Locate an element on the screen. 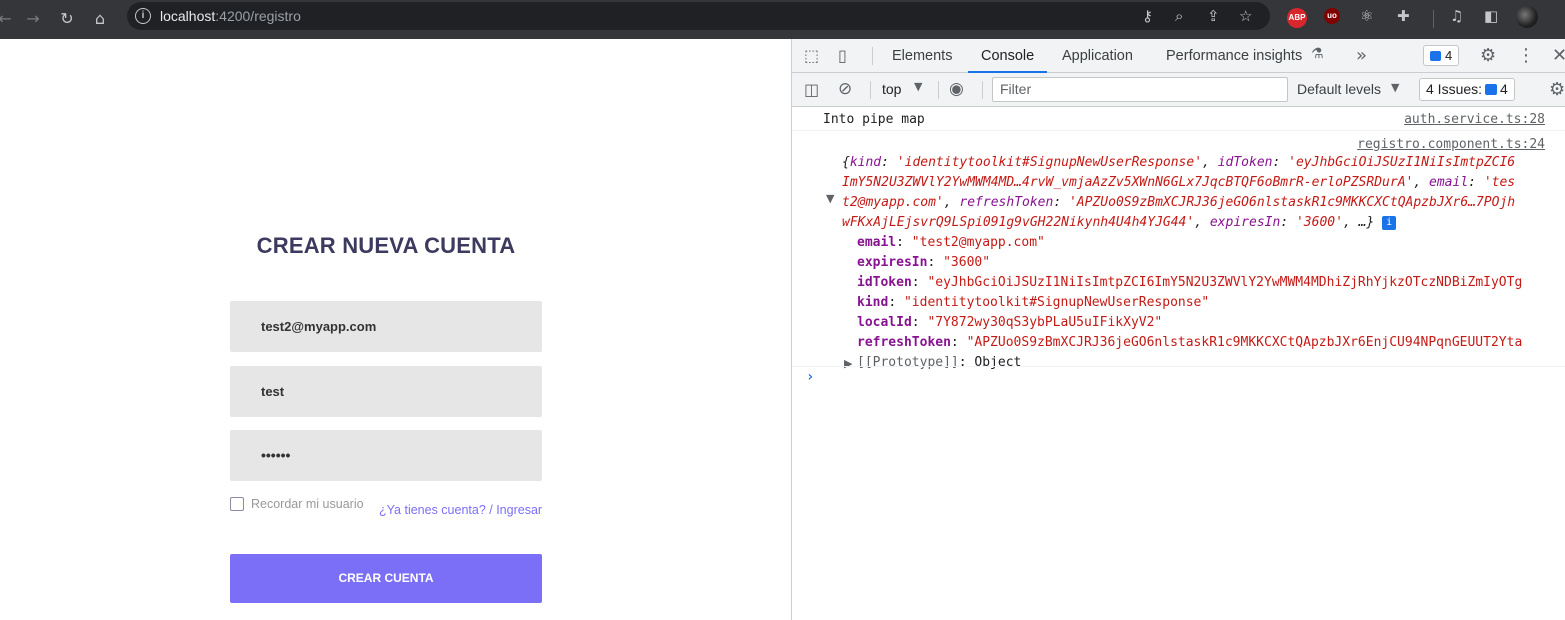 The width and height of the screenshot is (1565, 620). flask-icon: ⚗ is located at coordinates (1317, 54).